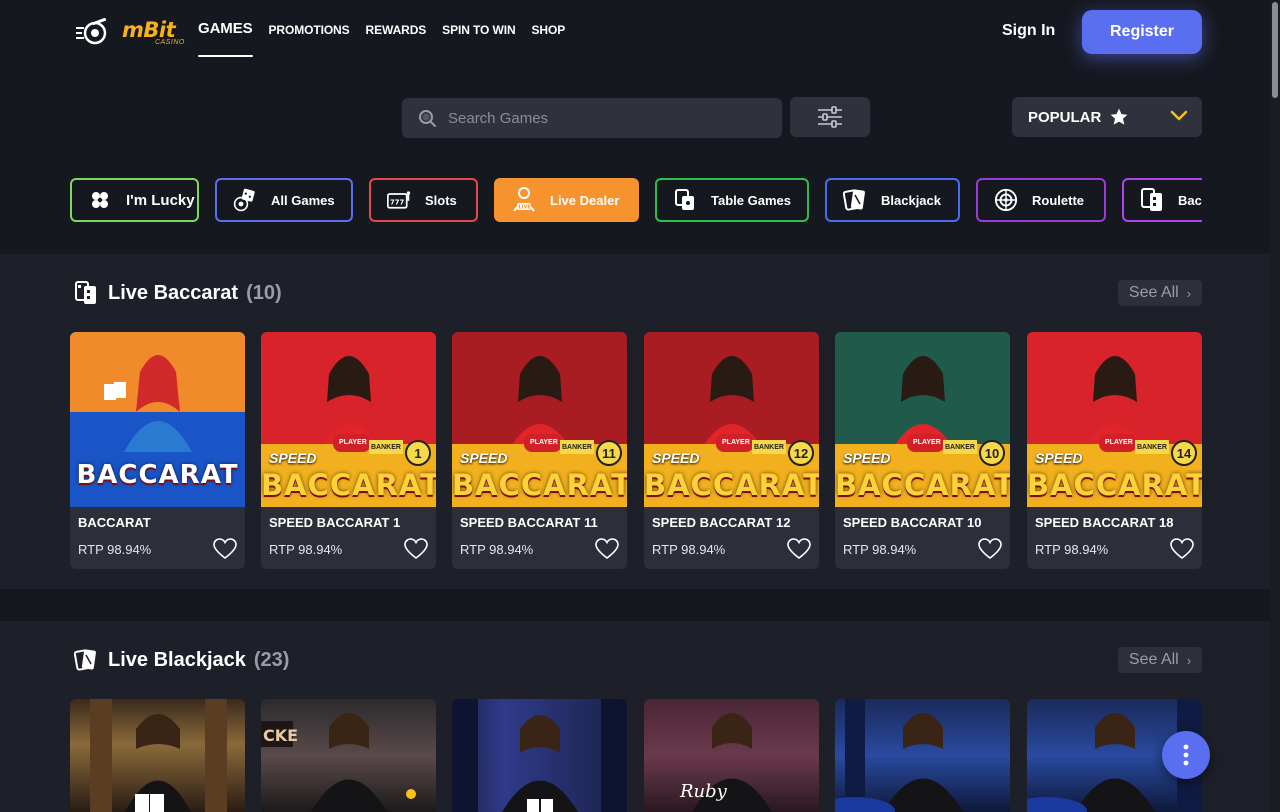  Describe the element at coordinates (731, 755) in the screenshot. I see `blackjack-game-thumbnail: Ruby` at that location.